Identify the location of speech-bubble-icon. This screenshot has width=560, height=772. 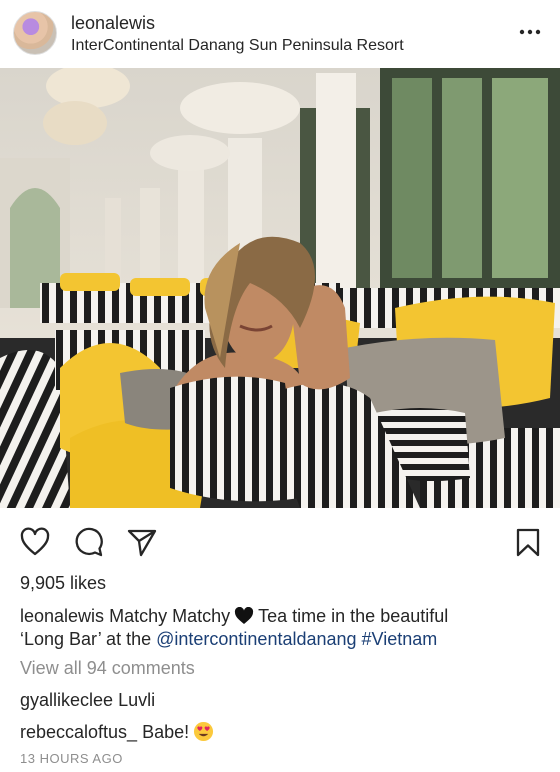
(88, 542).